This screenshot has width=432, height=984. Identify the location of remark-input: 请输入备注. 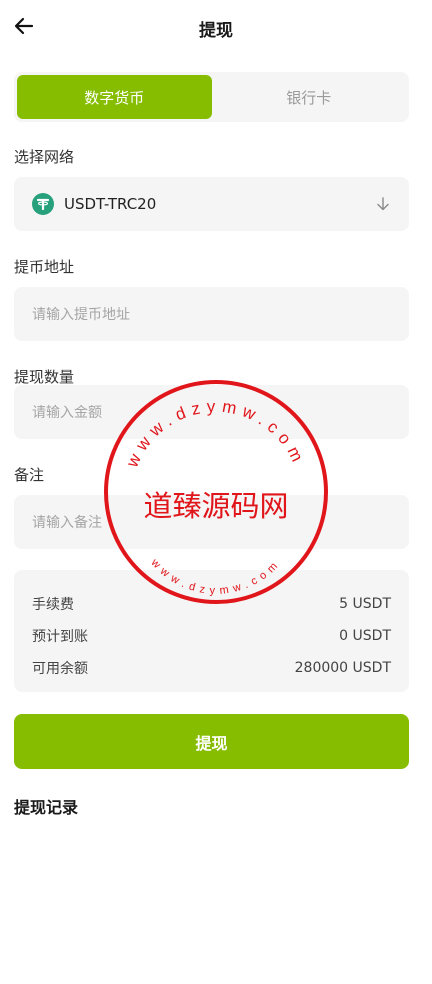
(211, 522).